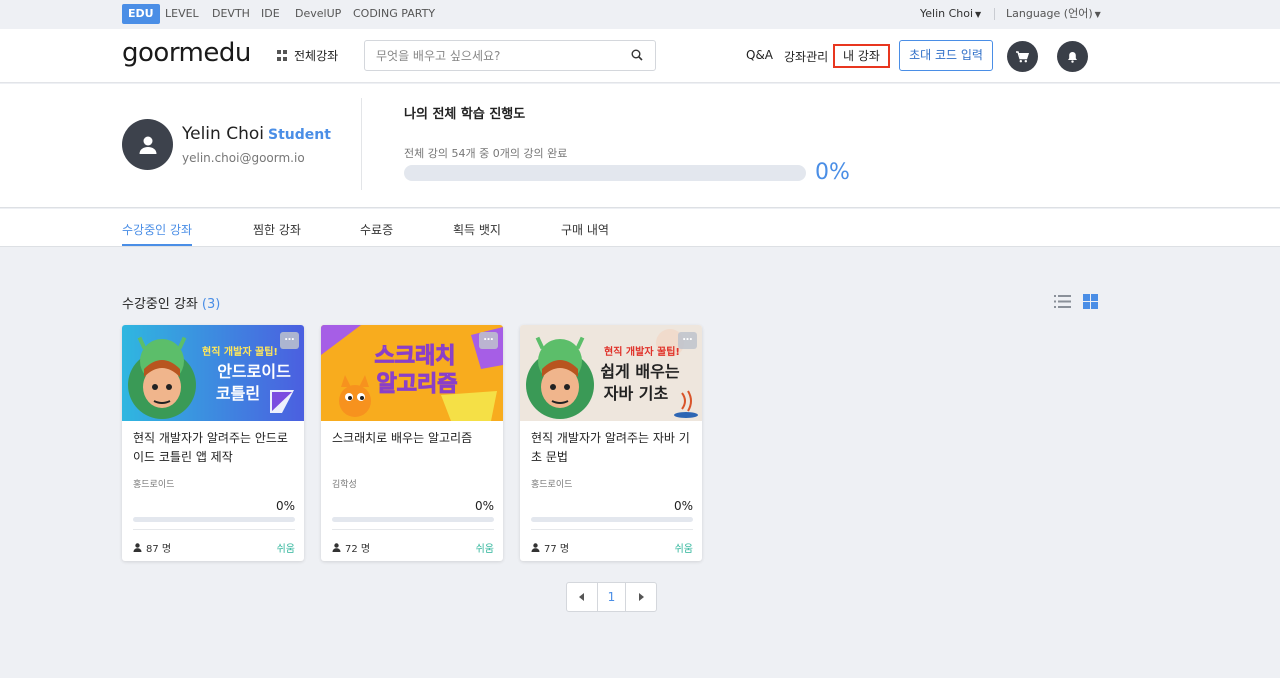 The image size is (1280, 678). Describe the element at coordinates (1062, 301) in the screenshot. I see `list-view-icon` at that location.